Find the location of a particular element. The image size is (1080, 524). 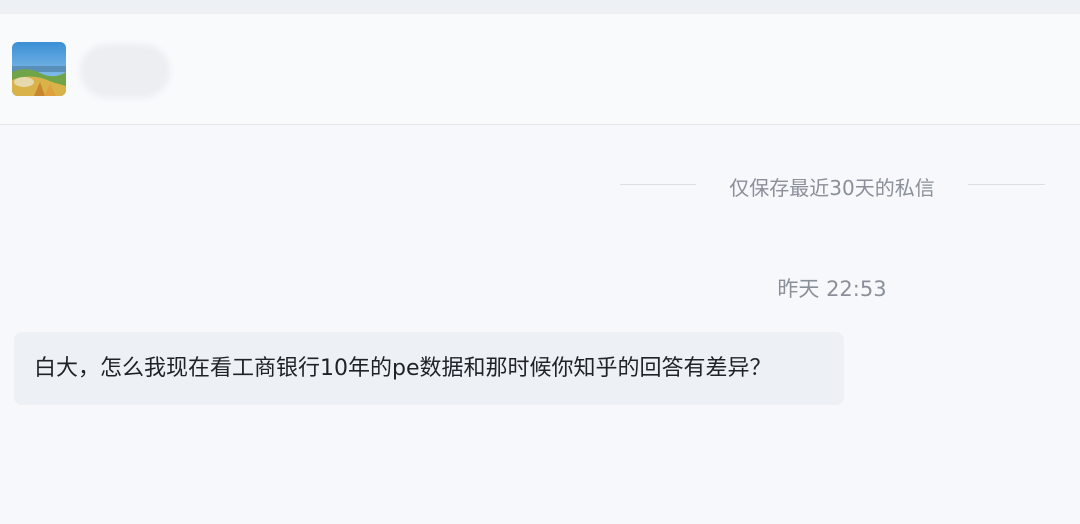

message-bubble: 白大，怎么我现在看工商银行10年的pe数据和那时候你知乎的回答有差异？ is located at coordinates (429, 368).